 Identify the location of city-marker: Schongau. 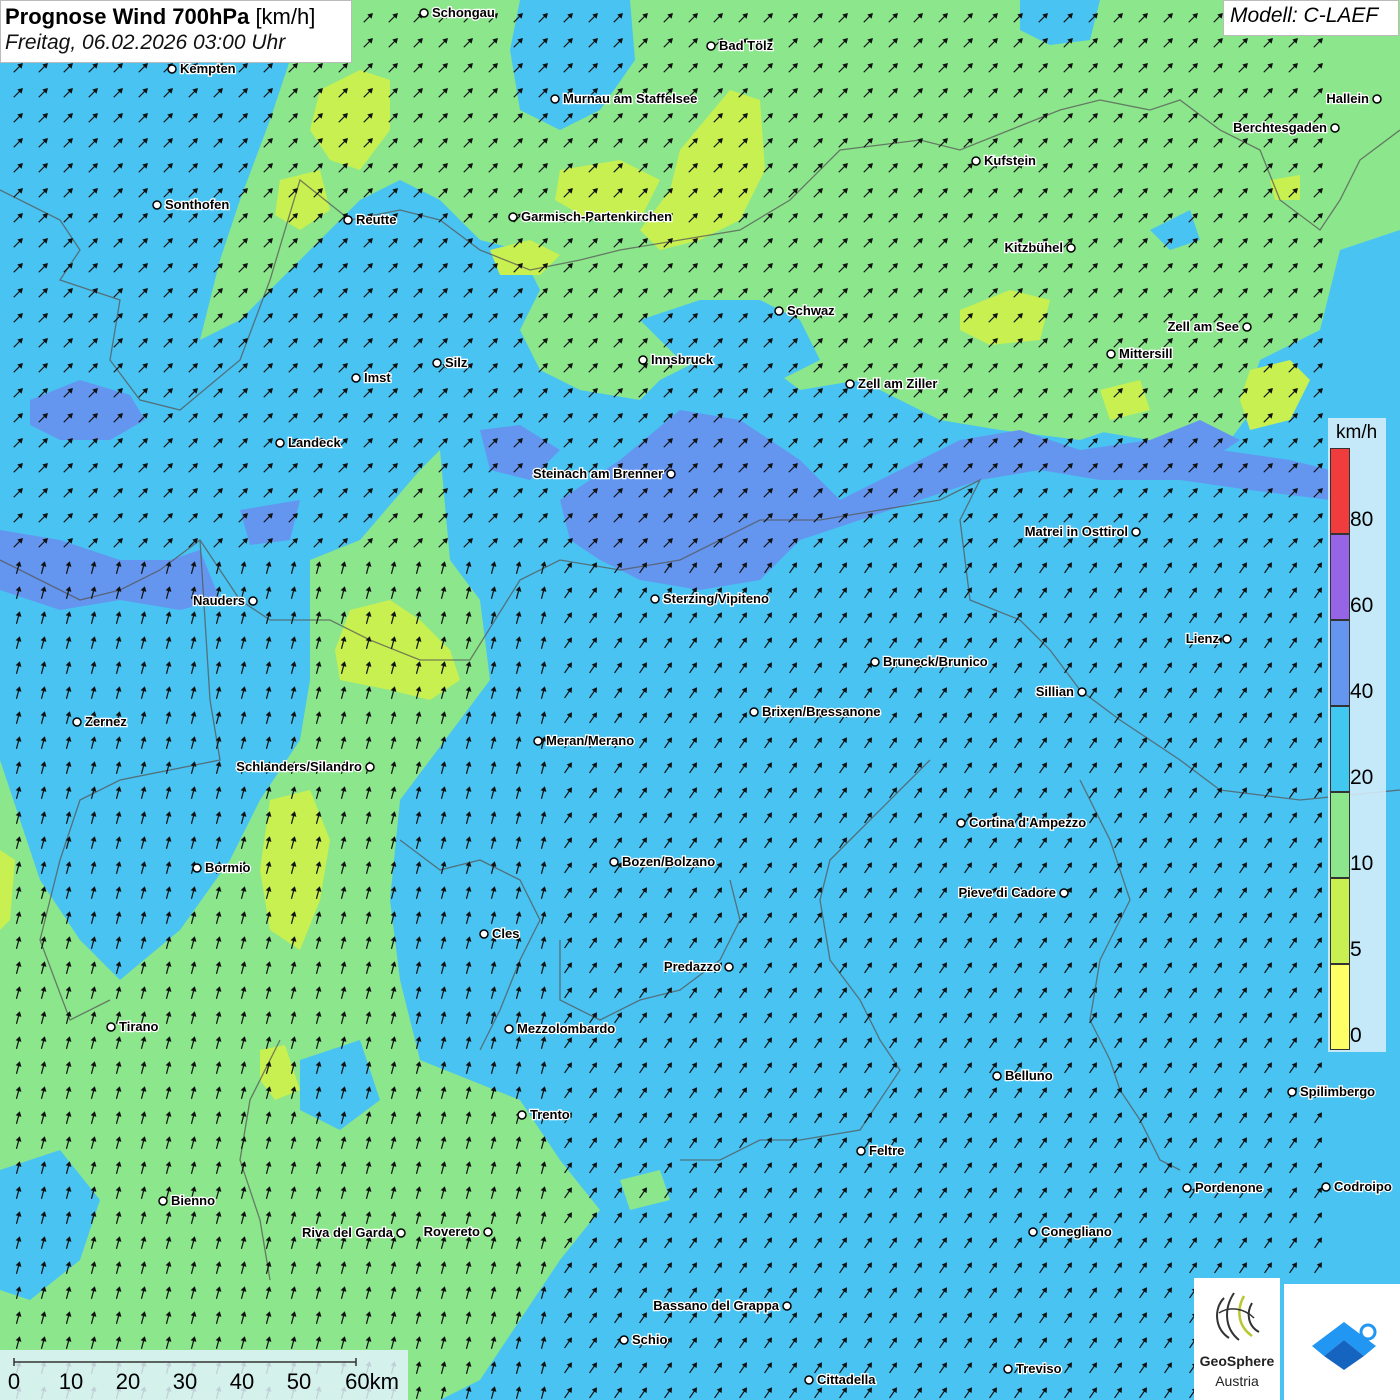
(457, 12).